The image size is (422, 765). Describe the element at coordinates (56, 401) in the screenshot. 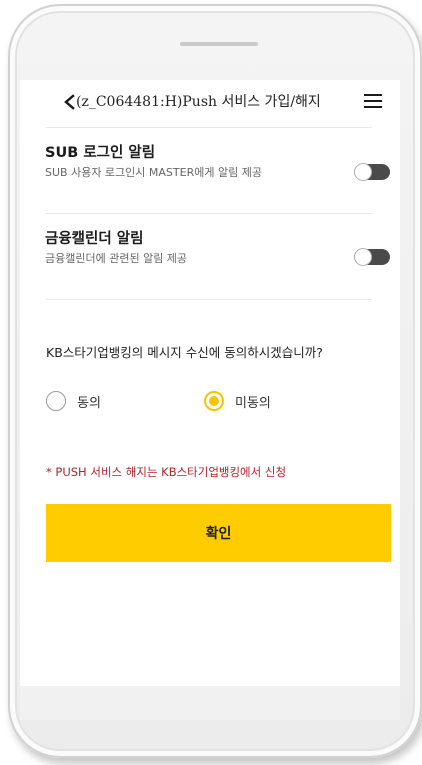

I see `radio-button-unchecked` at that location.